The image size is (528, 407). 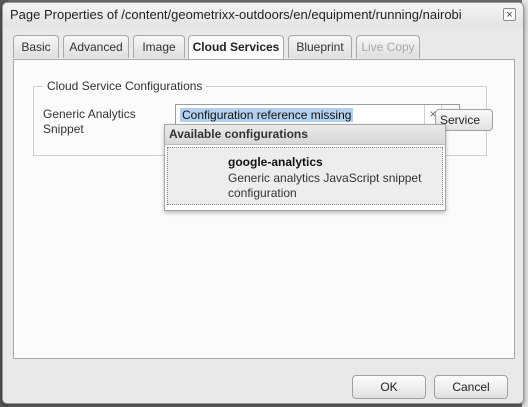 What do you see at coordinates (389, 387) in the screenshot?
I see `ok-button: OK` at bounding box center [389, 387].